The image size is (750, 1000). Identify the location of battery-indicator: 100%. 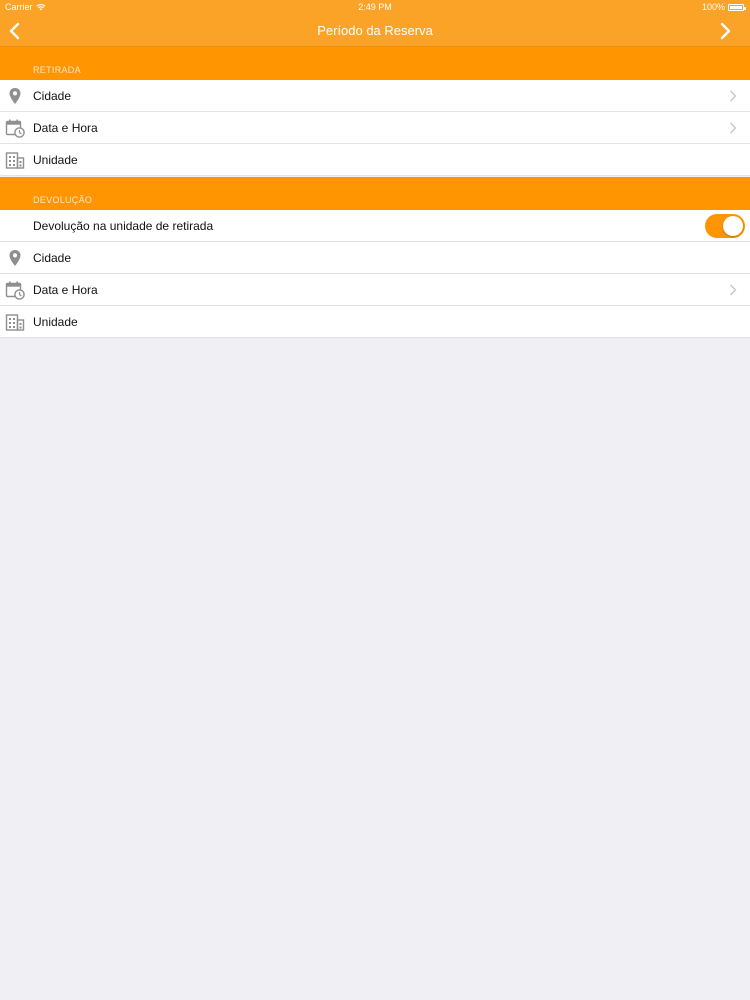
(723, 7).